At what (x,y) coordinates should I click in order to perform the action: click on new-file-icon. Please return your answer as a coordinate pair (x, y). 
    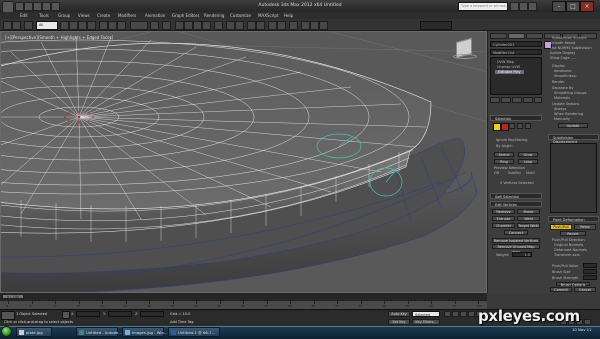
    Looking at the image, I should click on (19, 6).